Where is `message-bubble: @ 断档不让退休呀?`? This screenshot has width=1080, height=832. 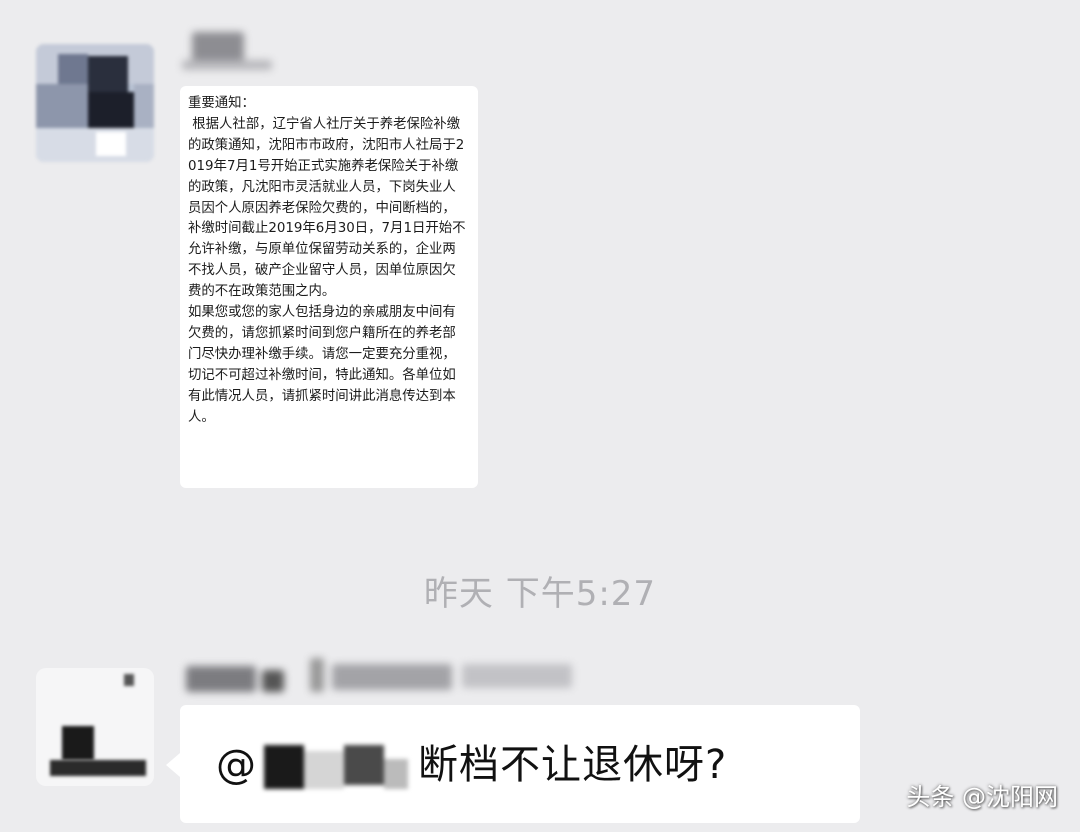 message-bubble: @ 断档不让退休呀? is located at coordinates (513, 764).